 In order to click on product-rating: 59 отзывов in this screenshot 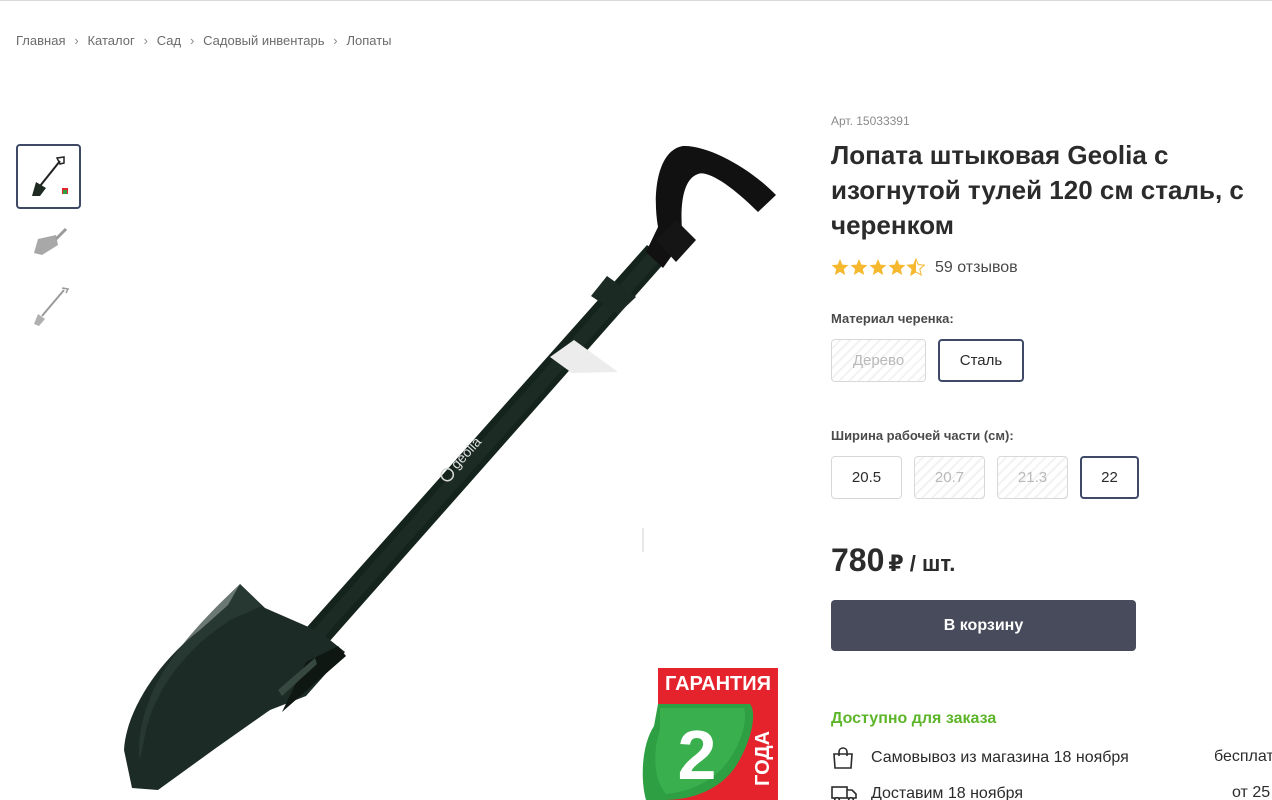, I will do `click(924, 268)`.